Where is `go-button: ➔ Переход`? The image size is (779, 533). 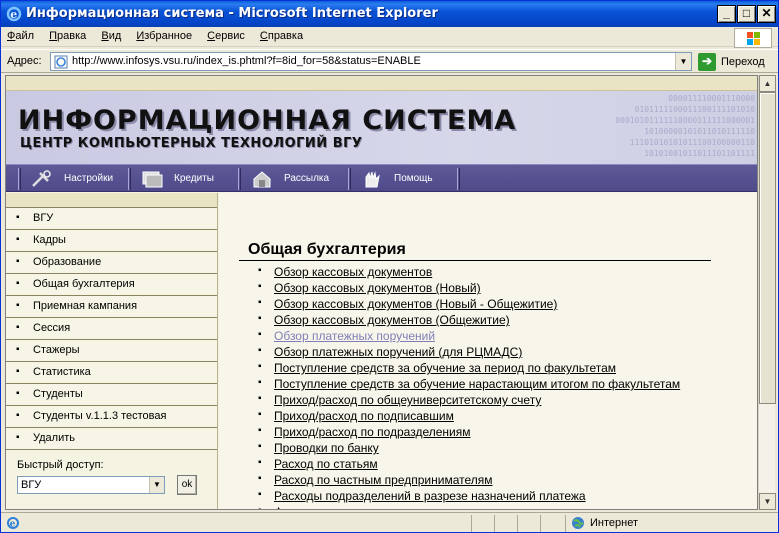 go-button: ➔ Переход is located at coordinates (737, 62).